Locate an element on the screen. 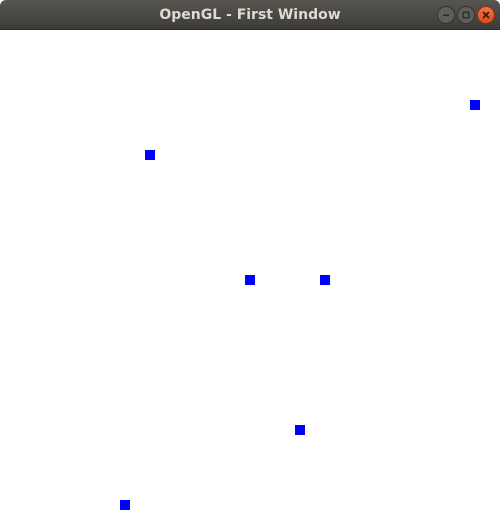 This screenshot has height=530, width=500. minimize-icon is located at coordinates (446, 15).